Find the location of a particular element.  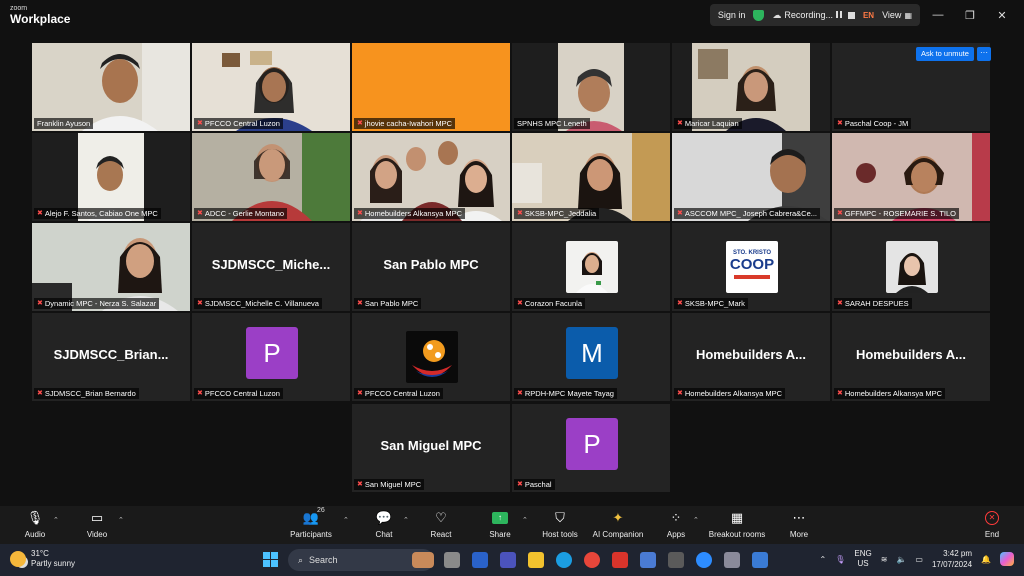

close-window-button: ✕ is located at coordinates (1002, 15).